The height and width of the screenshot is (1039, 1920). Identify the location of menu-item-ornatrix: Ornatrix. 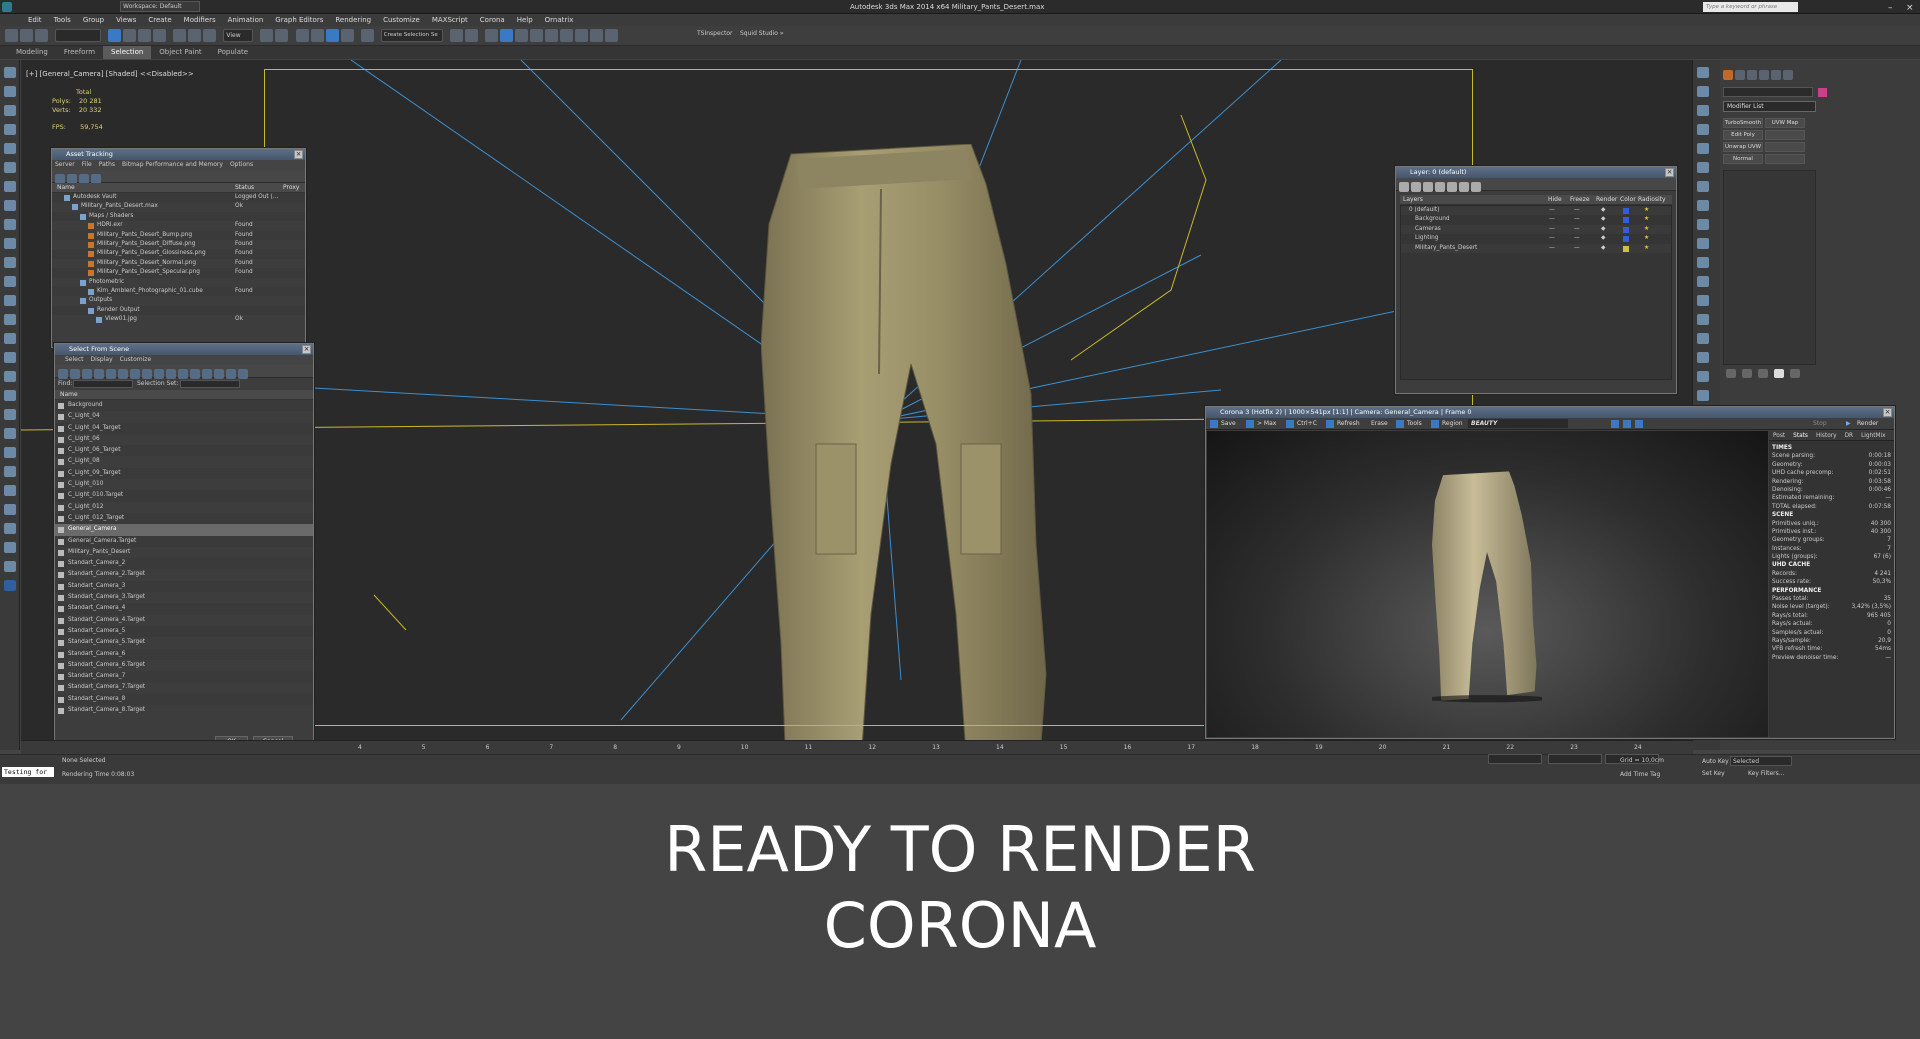
(559, 20).